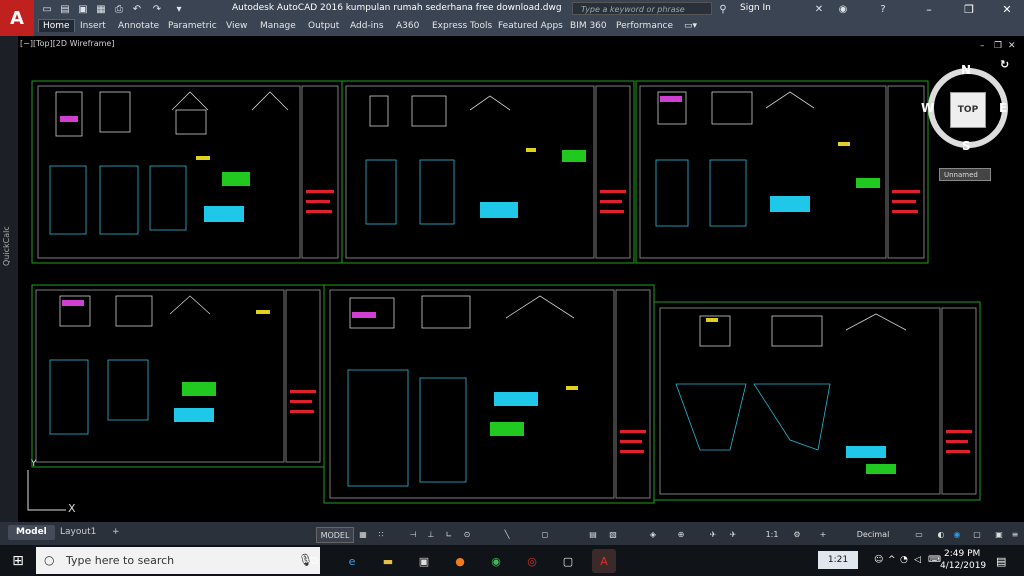  What do you see at coordinates (968, 110) in the screenshot?
I see `viewcube-top-face: TOP` at bounding box center [968, 110].